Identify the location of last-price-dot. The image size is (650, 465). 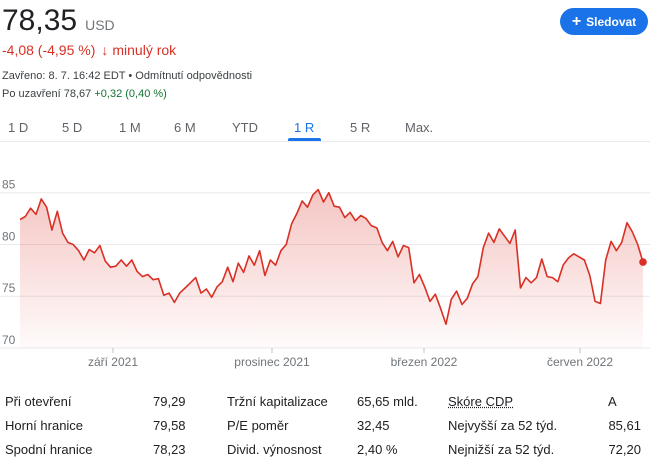
(643, 262).